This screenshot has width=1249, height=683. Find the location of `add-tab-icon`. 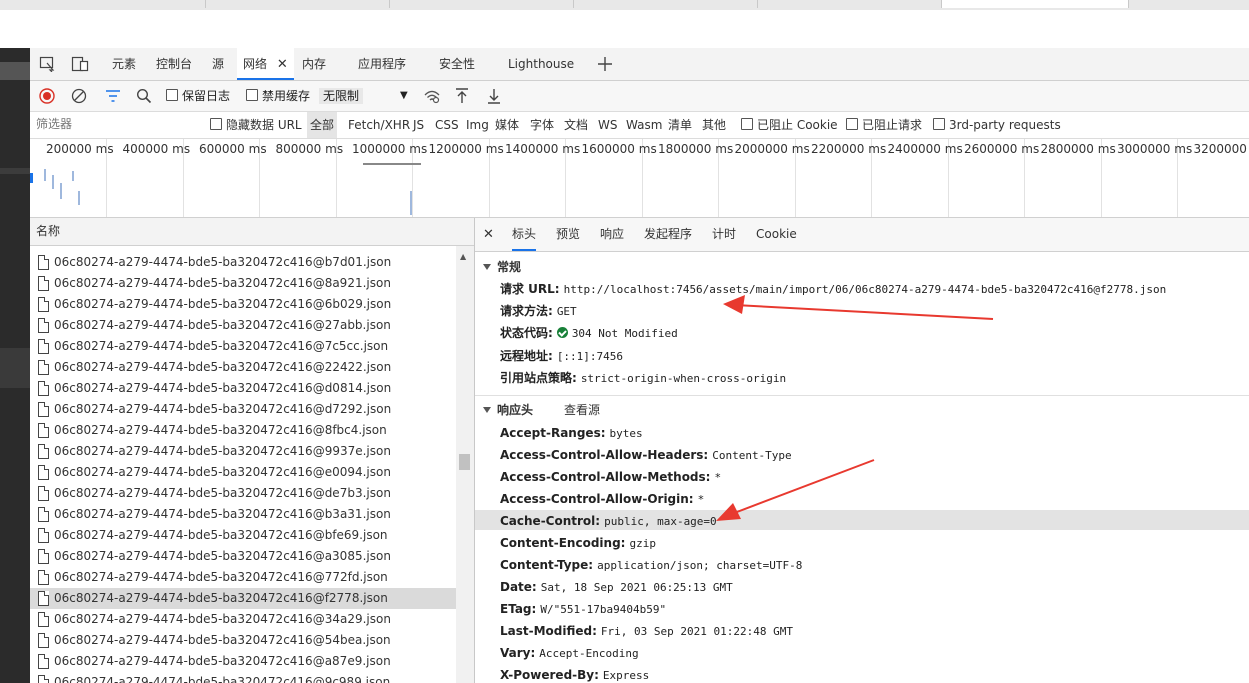

add-tab-icon is located at coordinates (605, 64).